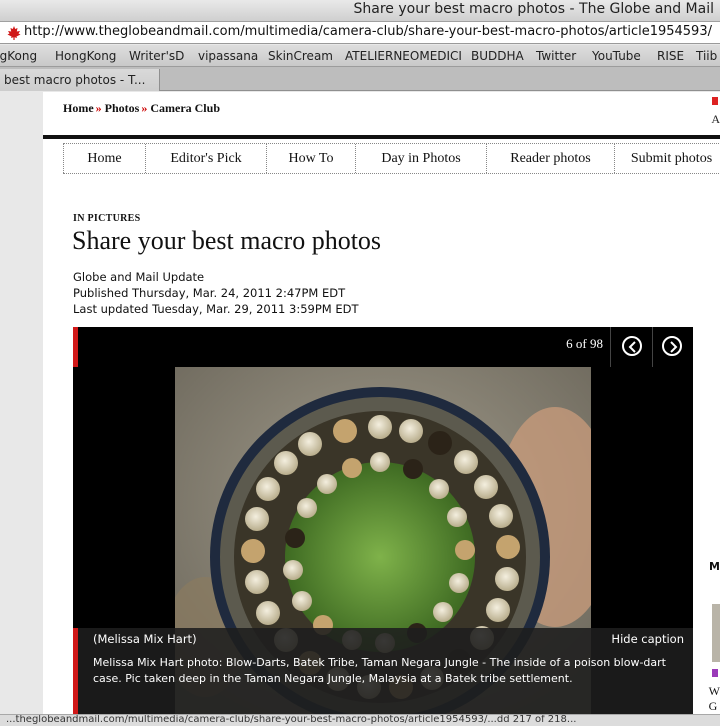  What do you see at coordinates (85, 56) in the screenshot?
I see `bookmark-item: HongKong` at bounding box center [85, 56].